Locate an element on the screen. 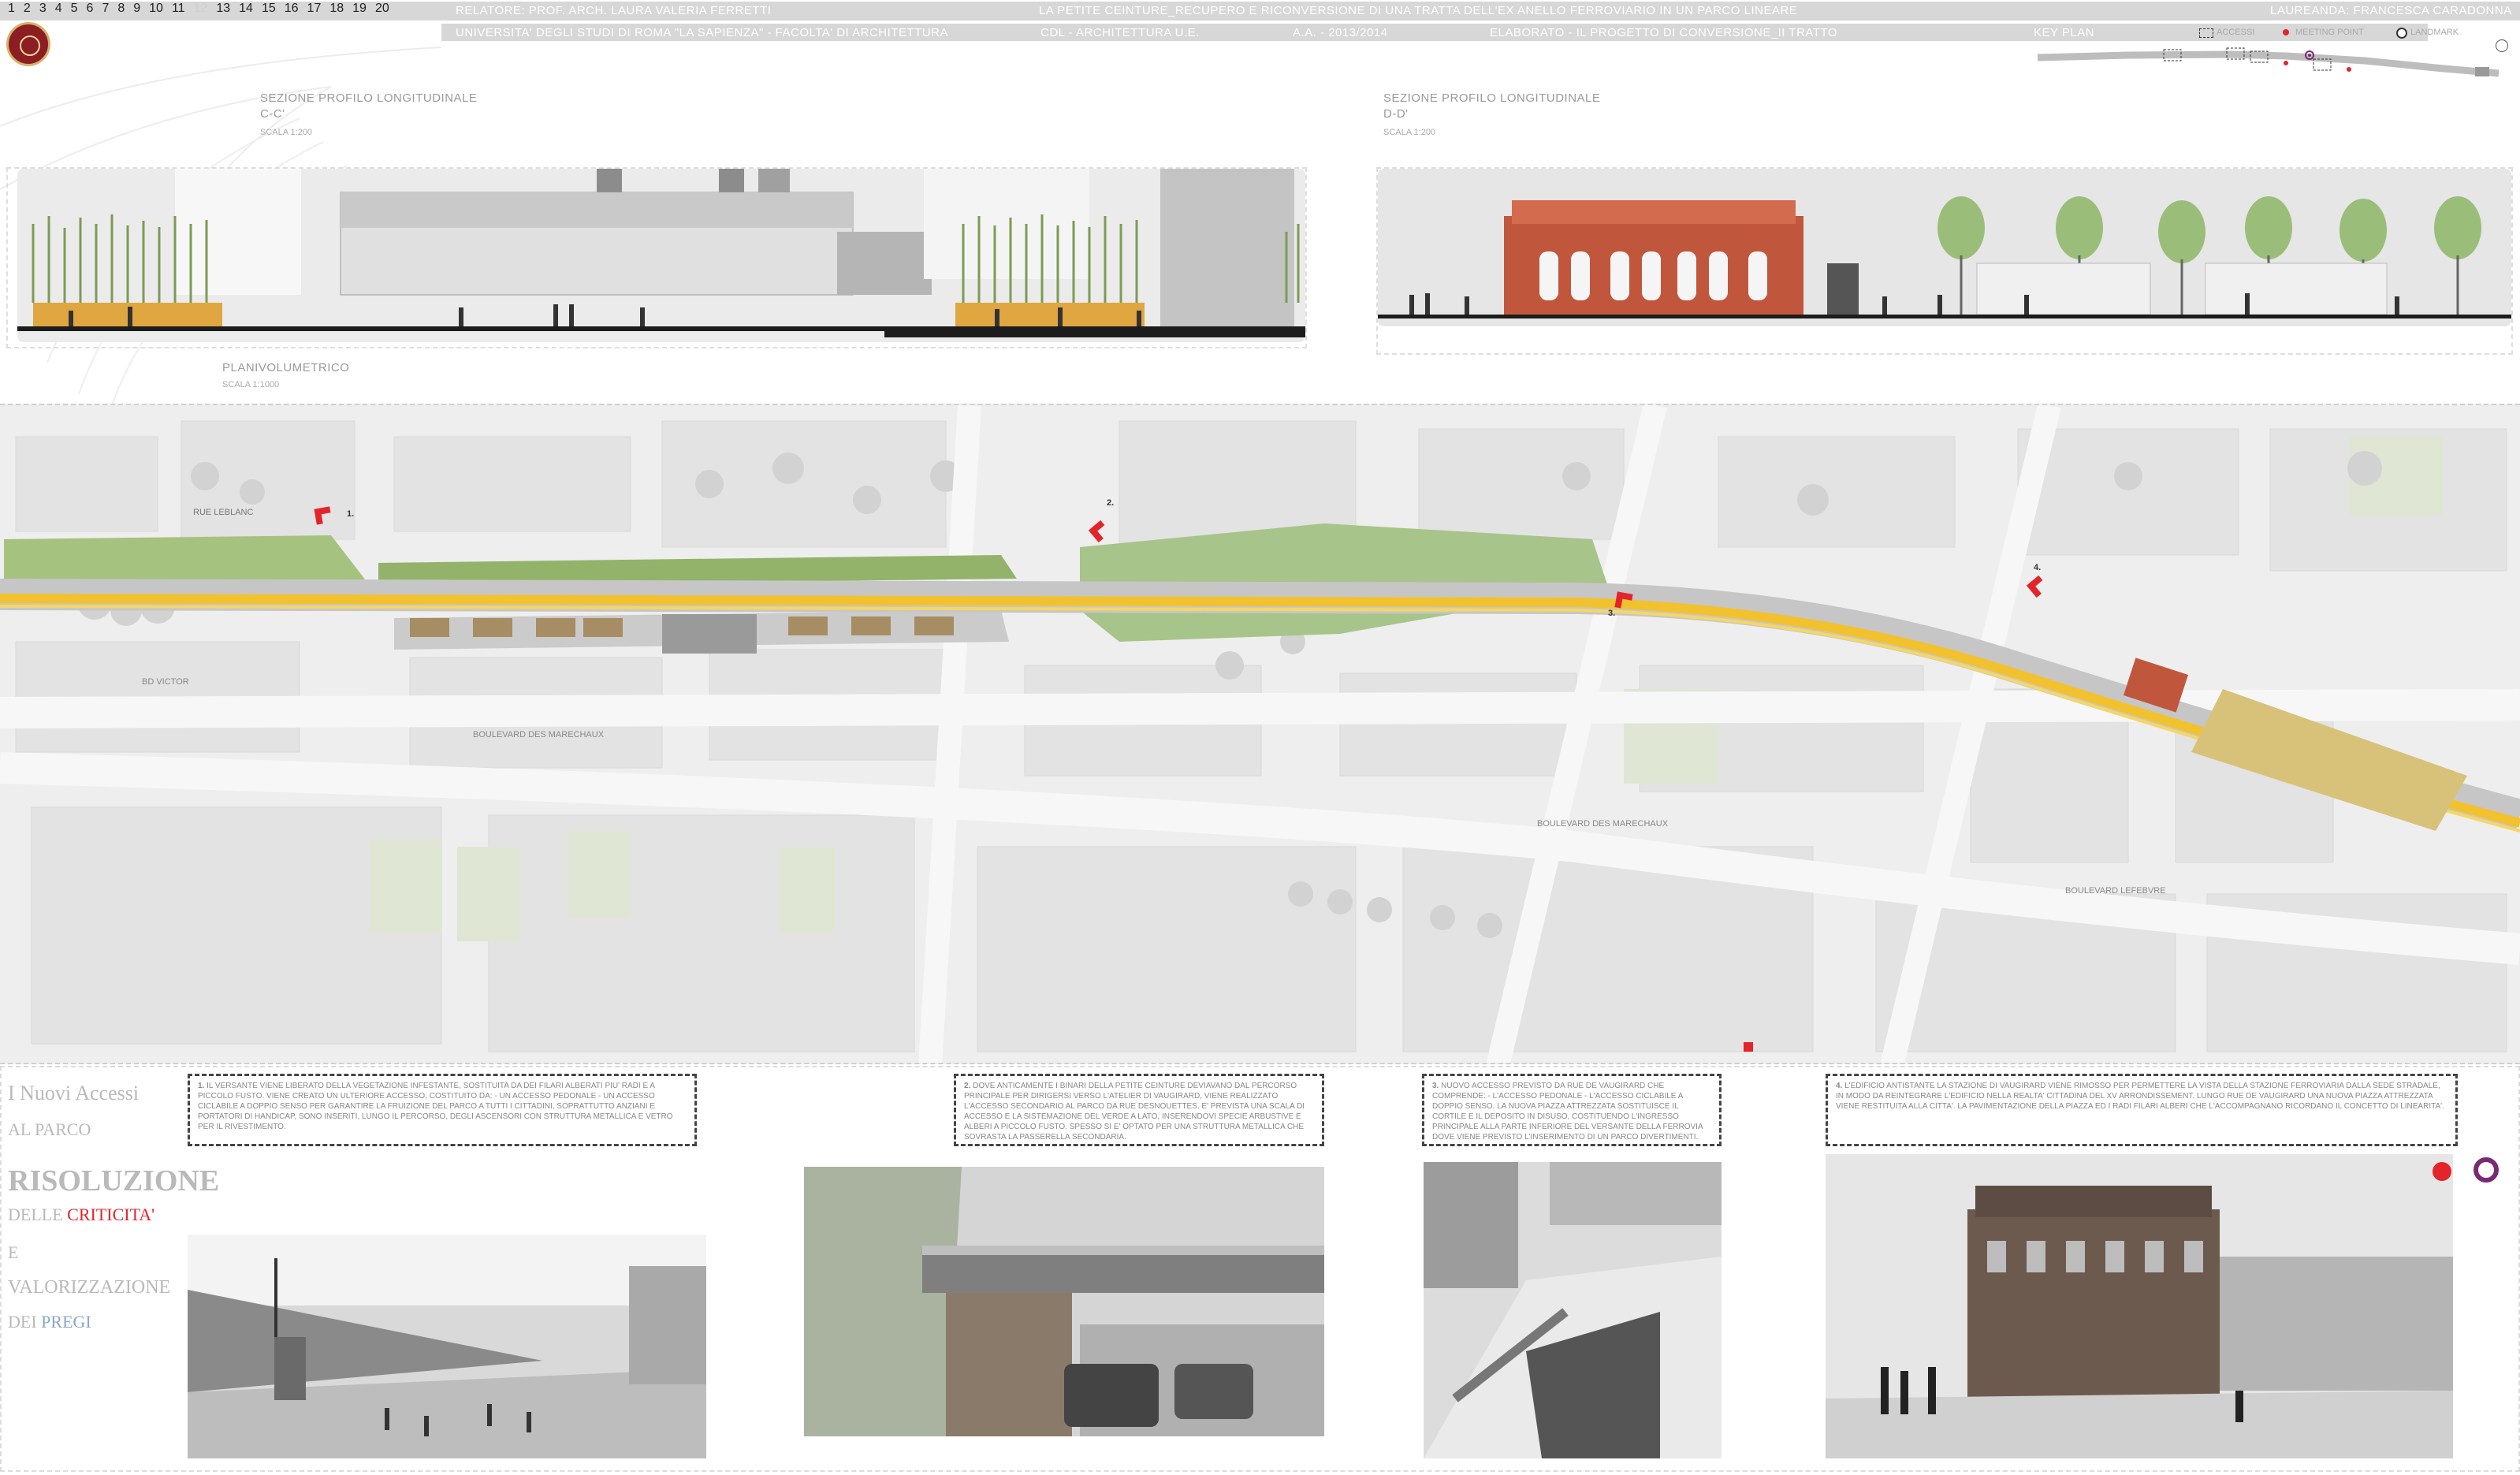 The height and width of the screenshot is (1475, 2520). section-cc-drawing is located at coordinates (661, 255).